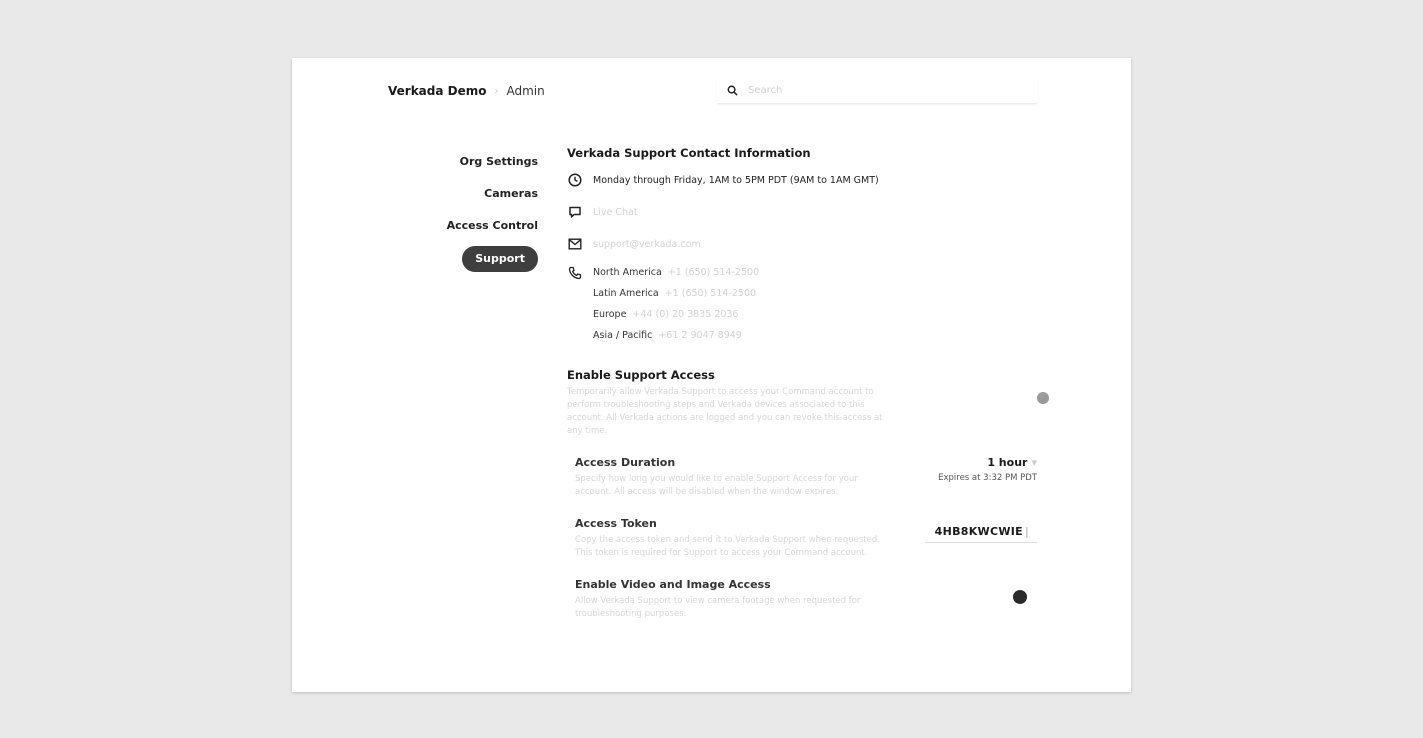  Describe the element at coordinates (641, 375) in the screenshot. I see `support-access-title: Enable Support Access` at that location.